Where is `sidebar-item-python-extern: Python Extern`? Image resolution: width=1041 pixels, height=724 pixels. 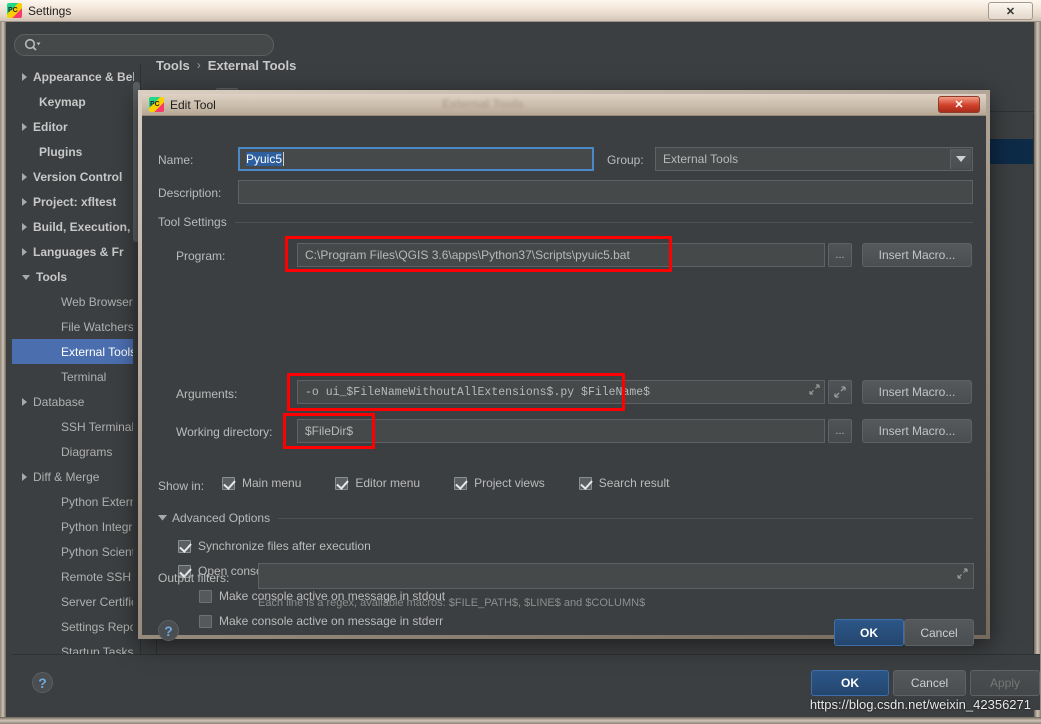
sidebar-item-python-extern: Python Extern is located at coordinates (73, 501).